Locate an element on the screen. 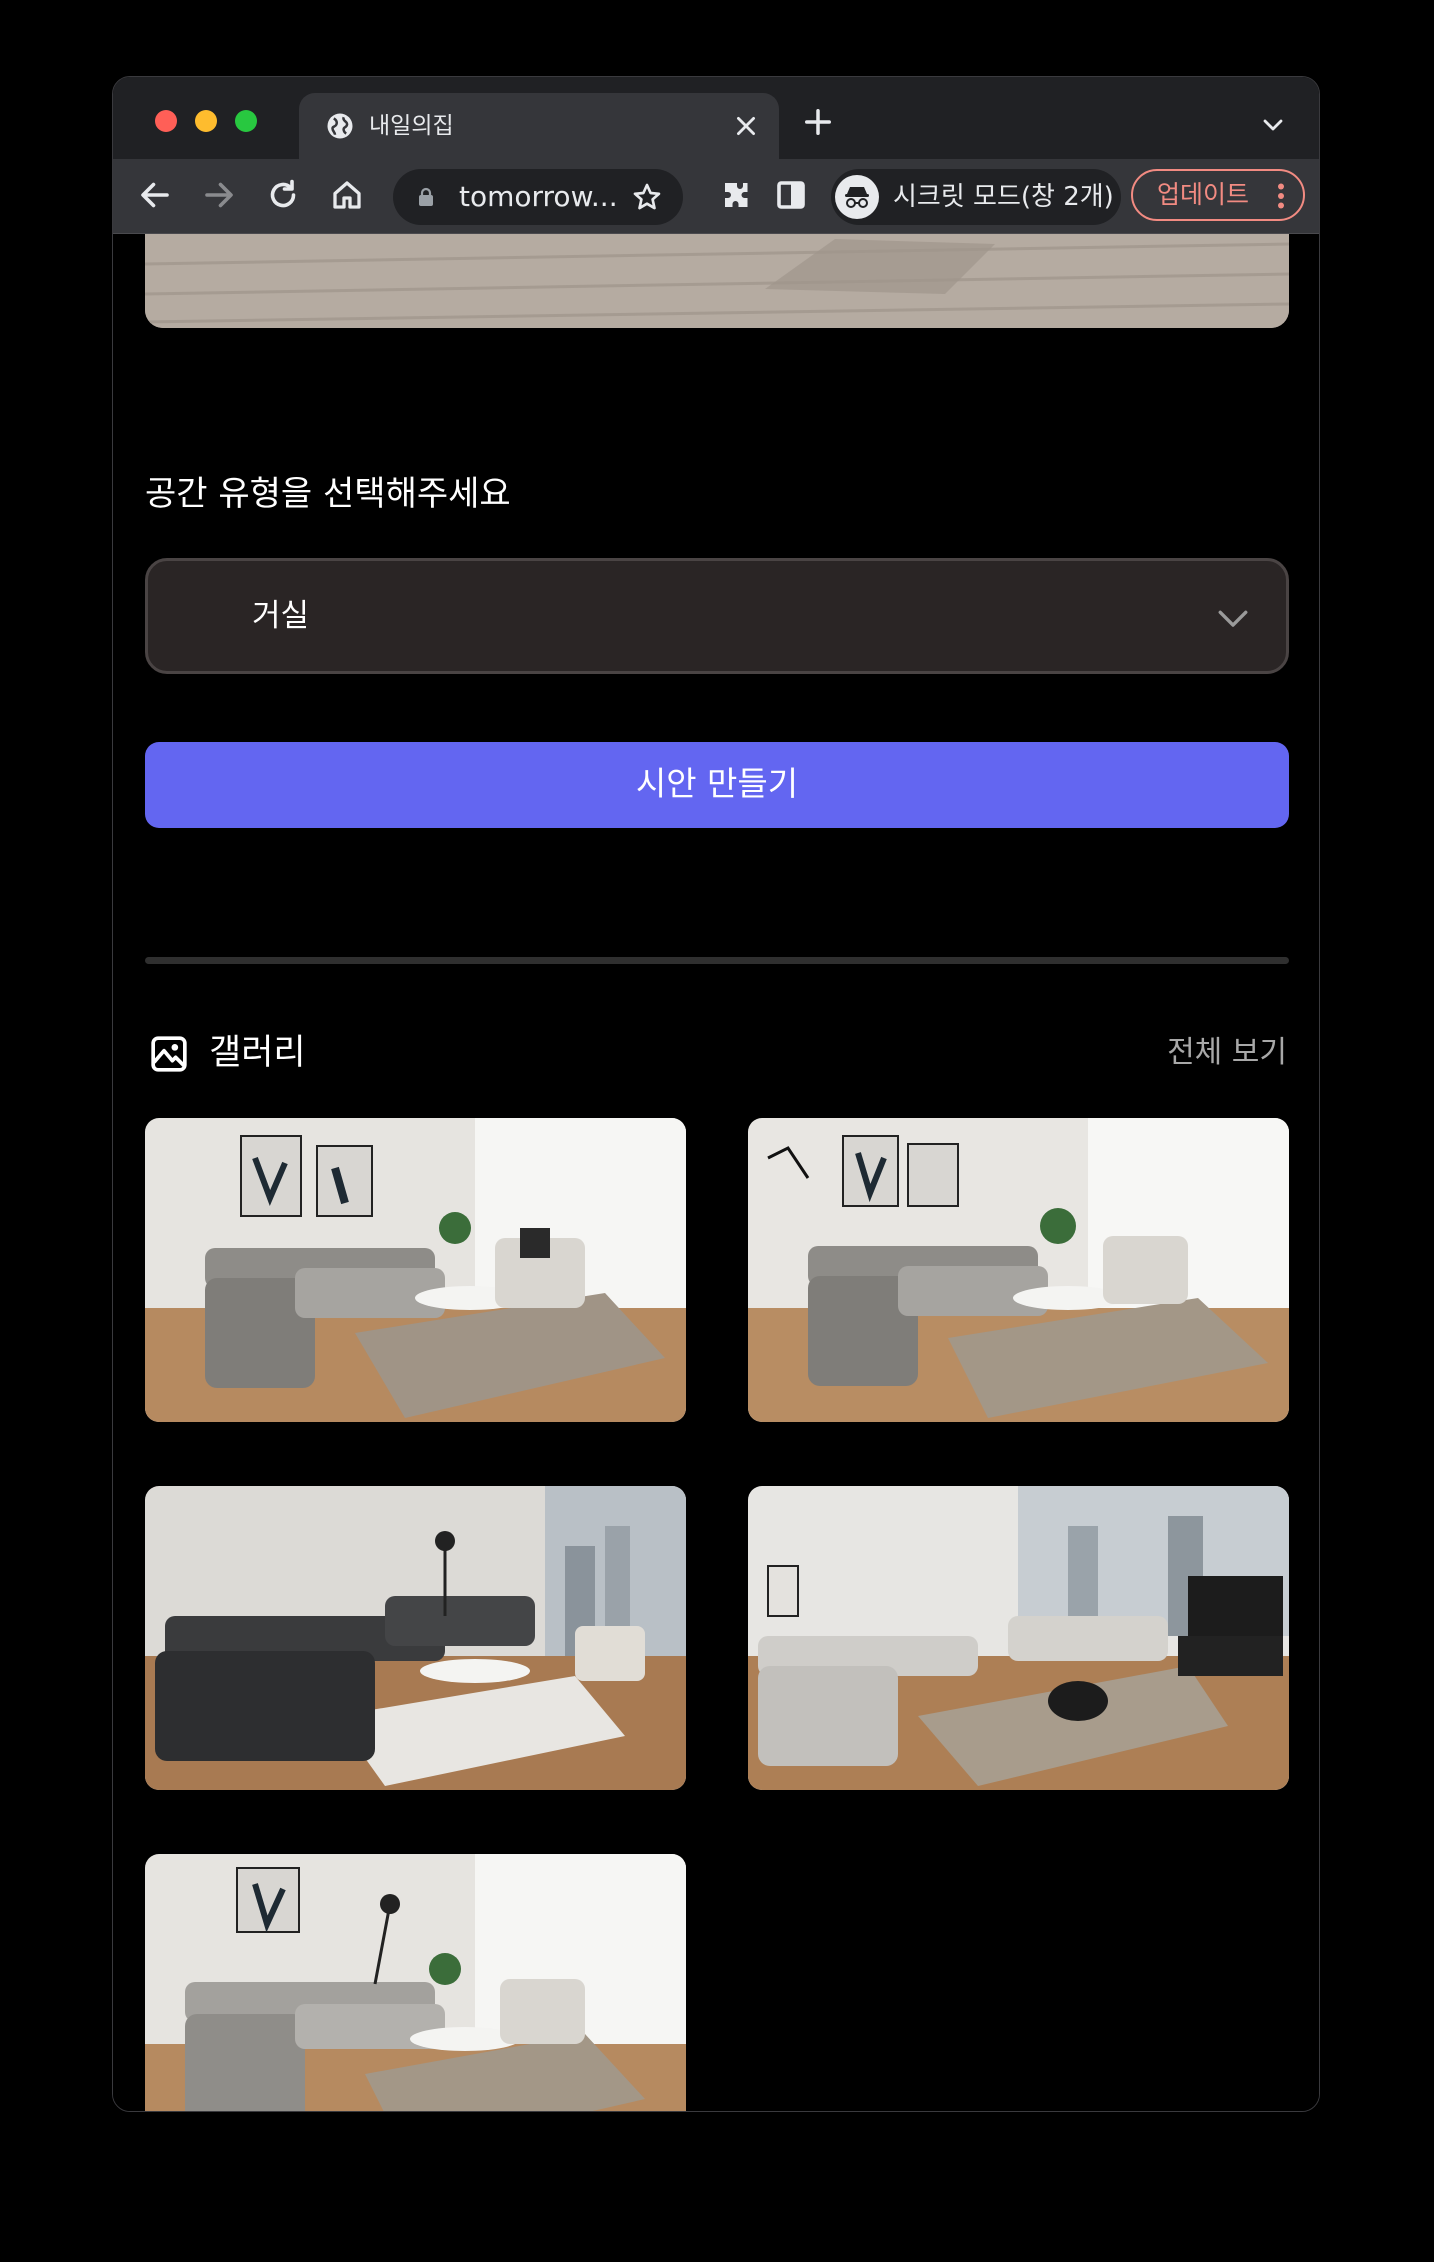 The width and height of the screenshot is (1434, 2262). reload-icon is located at coordinates (283, 195).